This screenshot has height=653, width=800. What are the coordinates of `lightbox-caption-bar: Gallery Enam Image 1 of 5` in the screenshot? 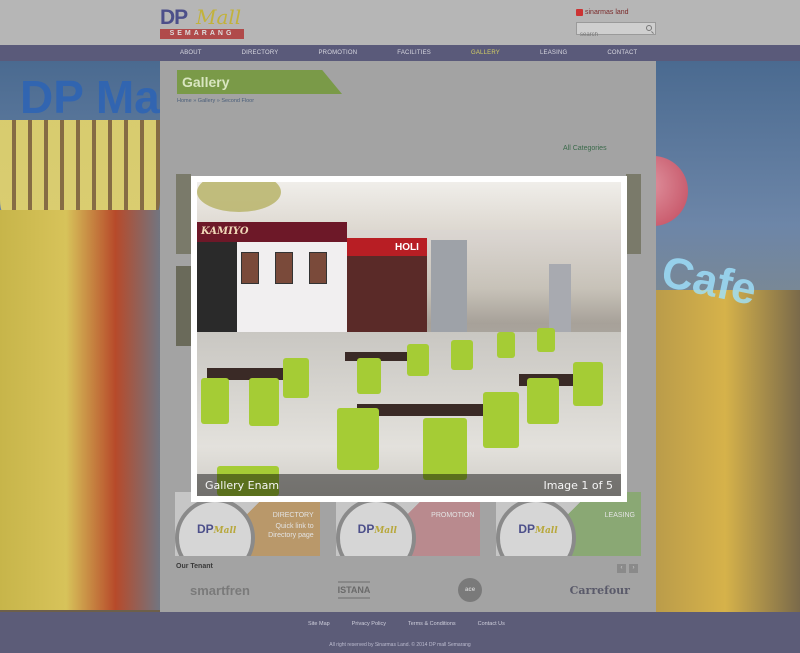 It's located at (409, 485).